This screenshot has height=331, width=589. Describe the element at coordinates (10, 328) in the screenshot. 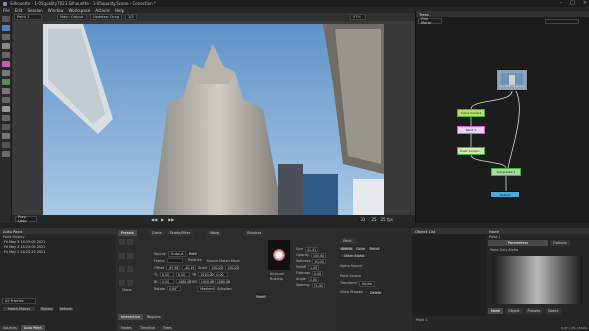

I see `tab-sources: Sources` at that location.